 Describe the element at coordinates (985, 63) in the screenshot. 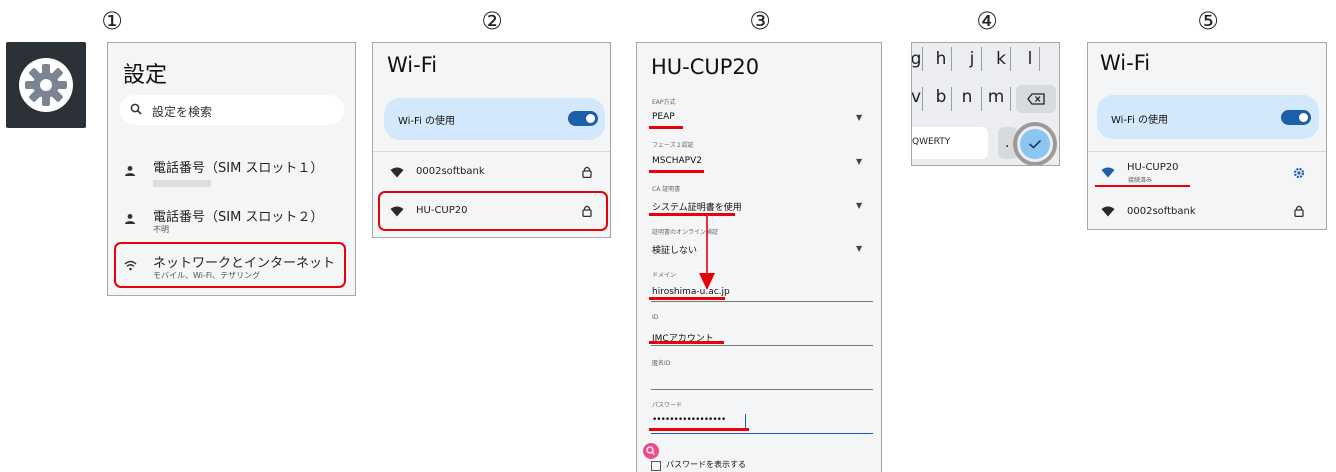

I see `keyboard-row-1: g h j k l` at that location.